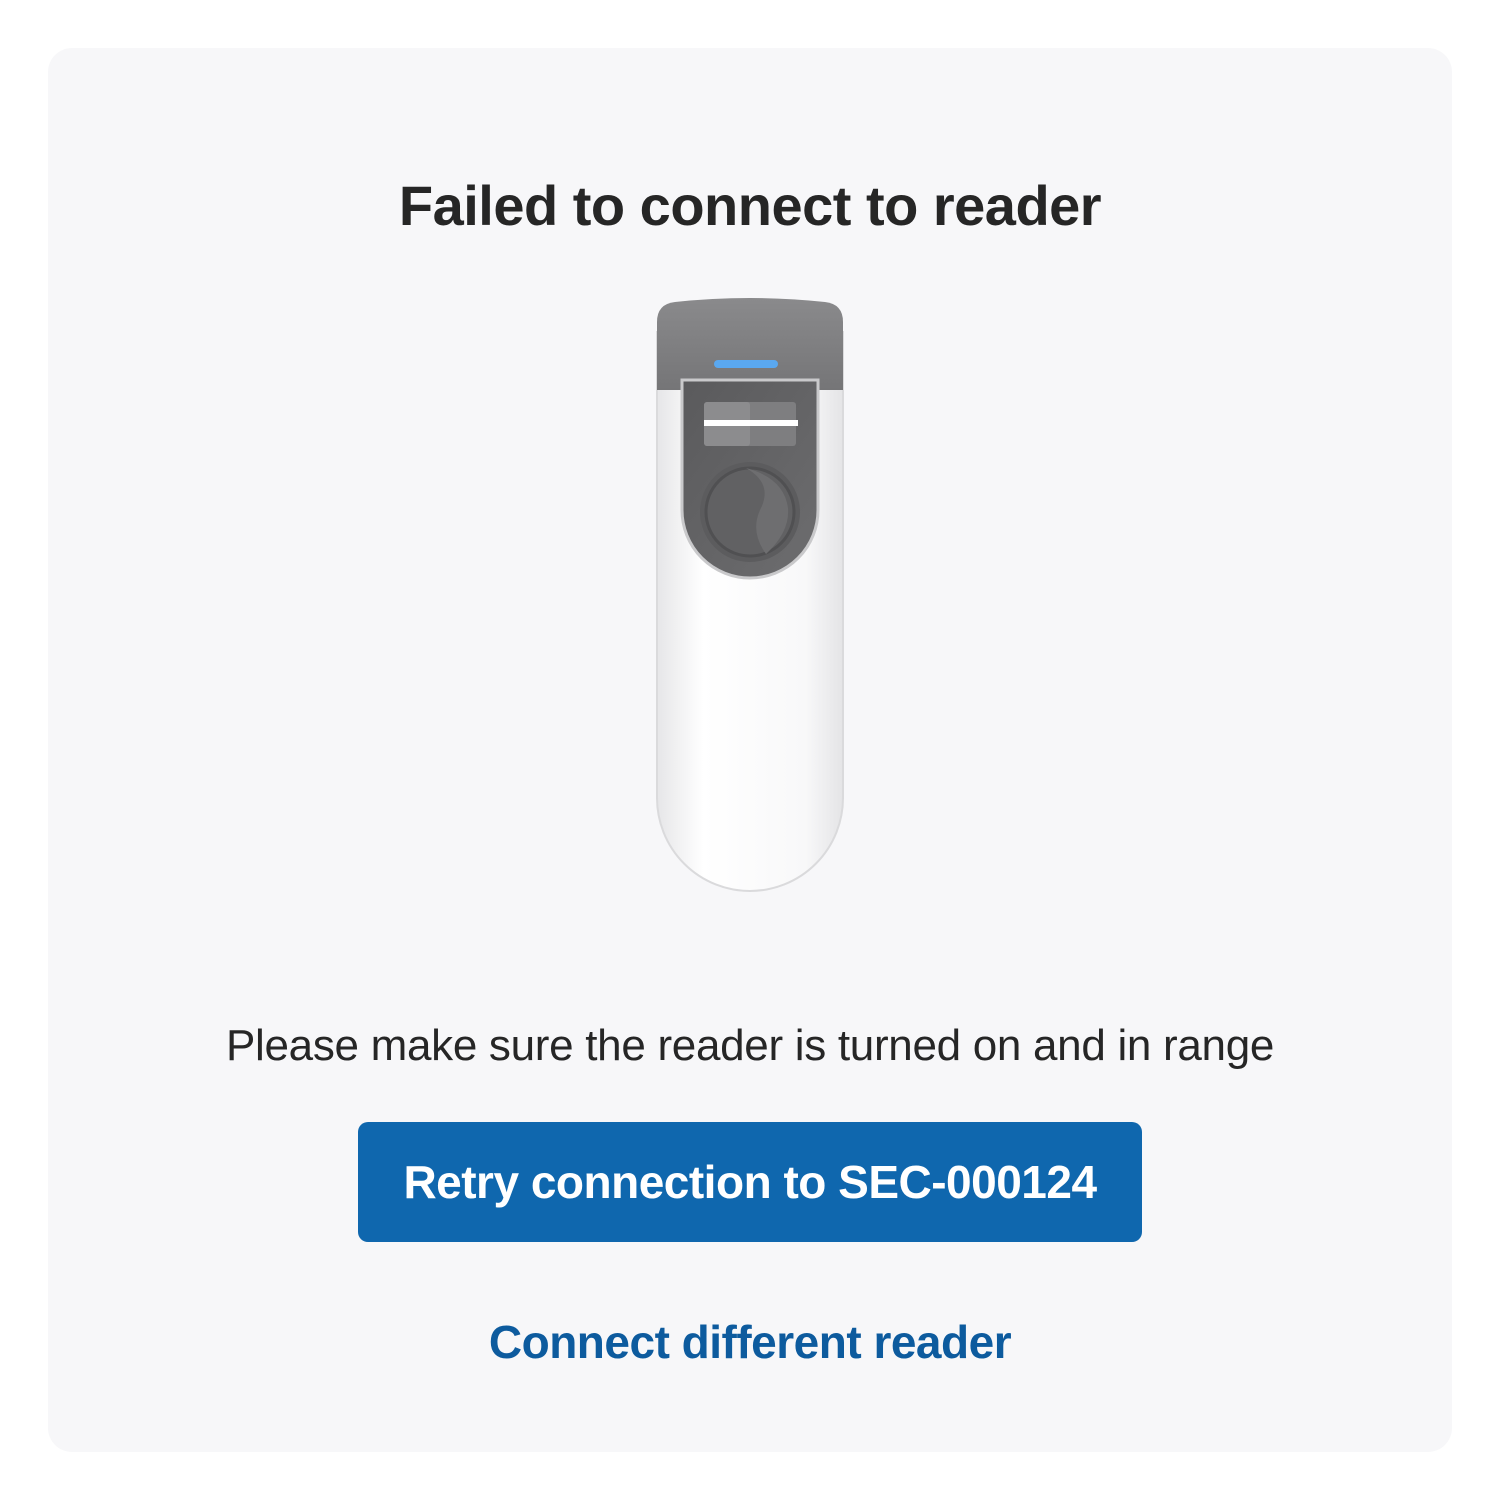  What do you see at coordinates (750, 1342) in the screenshot?
I see `connect-different-reader-link: Connect different reader` at bounding box center [750, 1342].